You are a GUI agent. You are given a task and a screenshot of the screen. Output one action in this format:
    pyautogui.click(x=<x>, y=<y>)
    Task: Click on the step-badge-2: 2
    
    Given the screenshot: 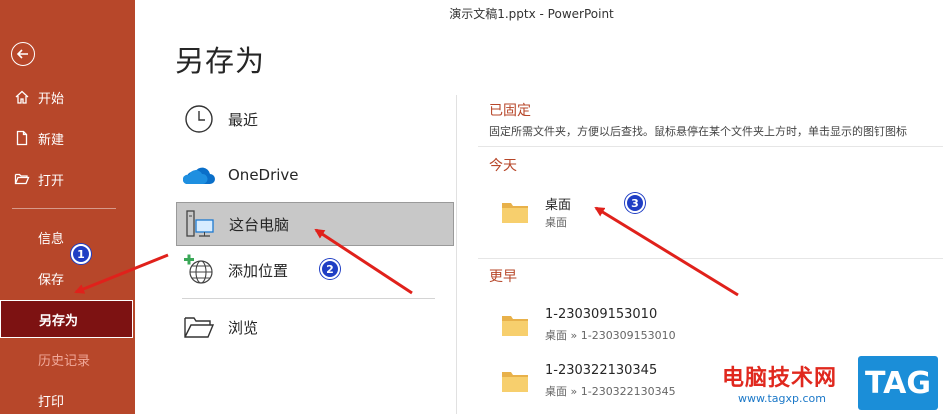 What is the action you would take?
    pyautogui.click(x=330, y=269)
    